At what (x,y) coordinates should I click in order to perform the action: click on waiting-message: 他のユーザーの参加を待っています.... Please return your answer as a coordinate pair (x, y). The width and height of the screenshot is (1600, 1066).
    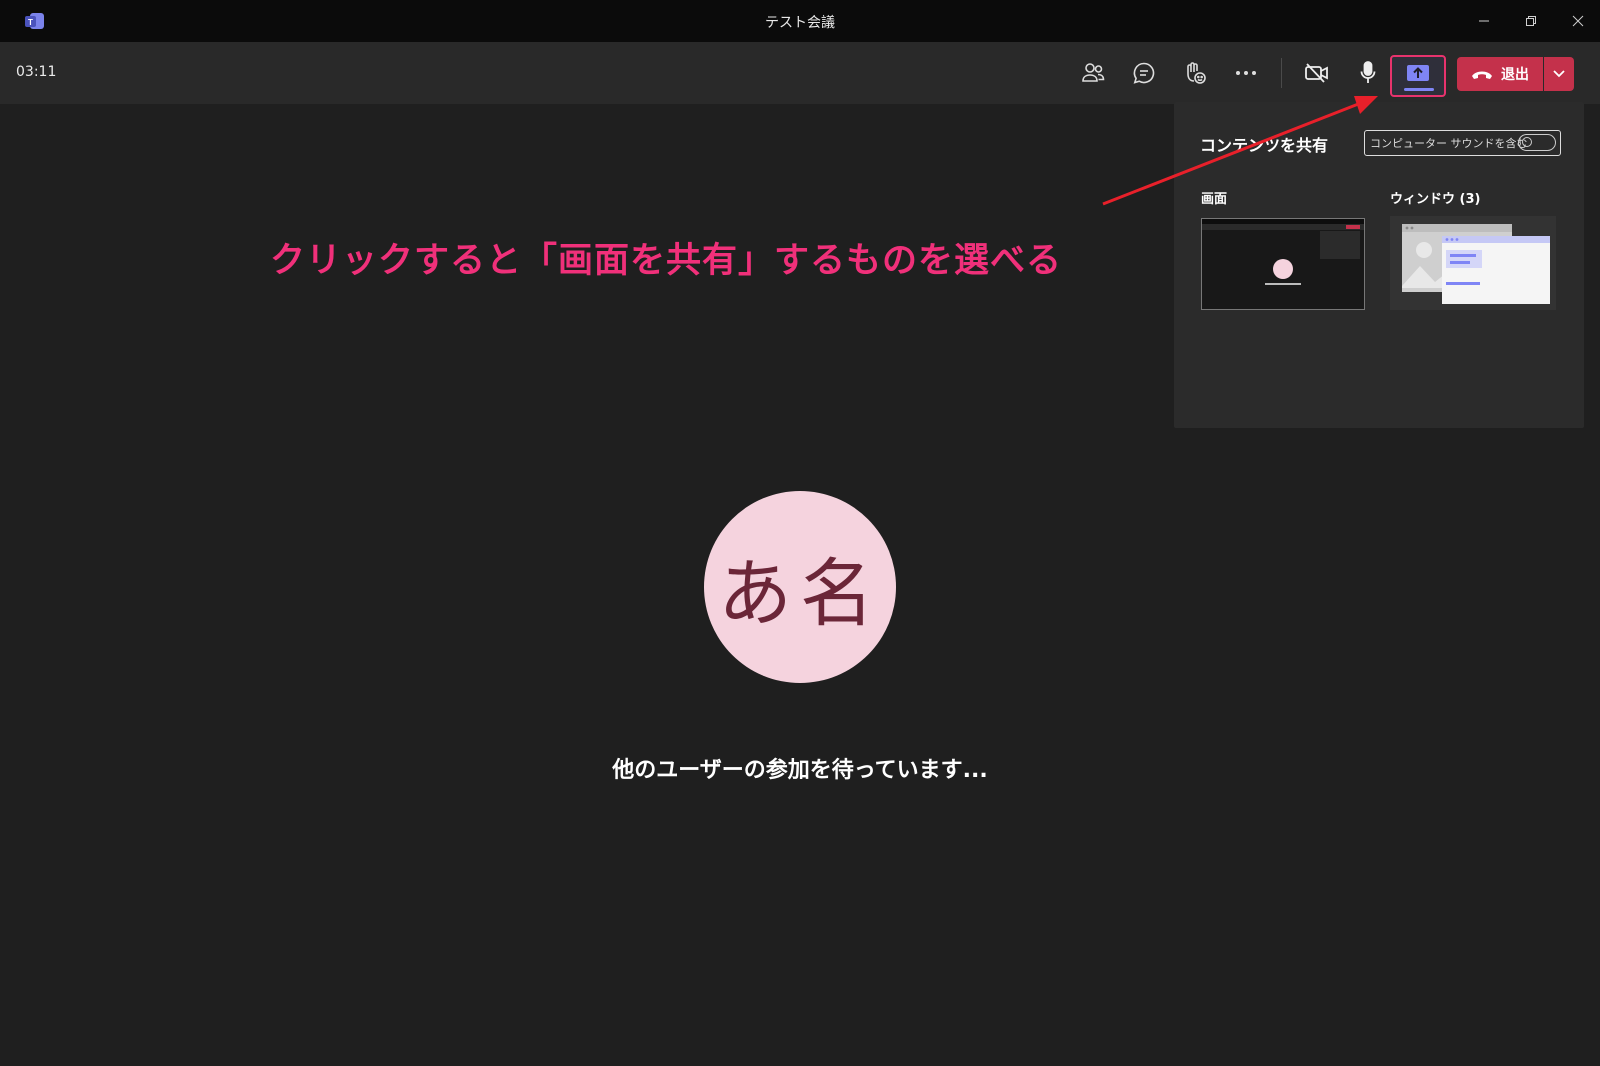
    Looking at the image, I should click on (800, 770).